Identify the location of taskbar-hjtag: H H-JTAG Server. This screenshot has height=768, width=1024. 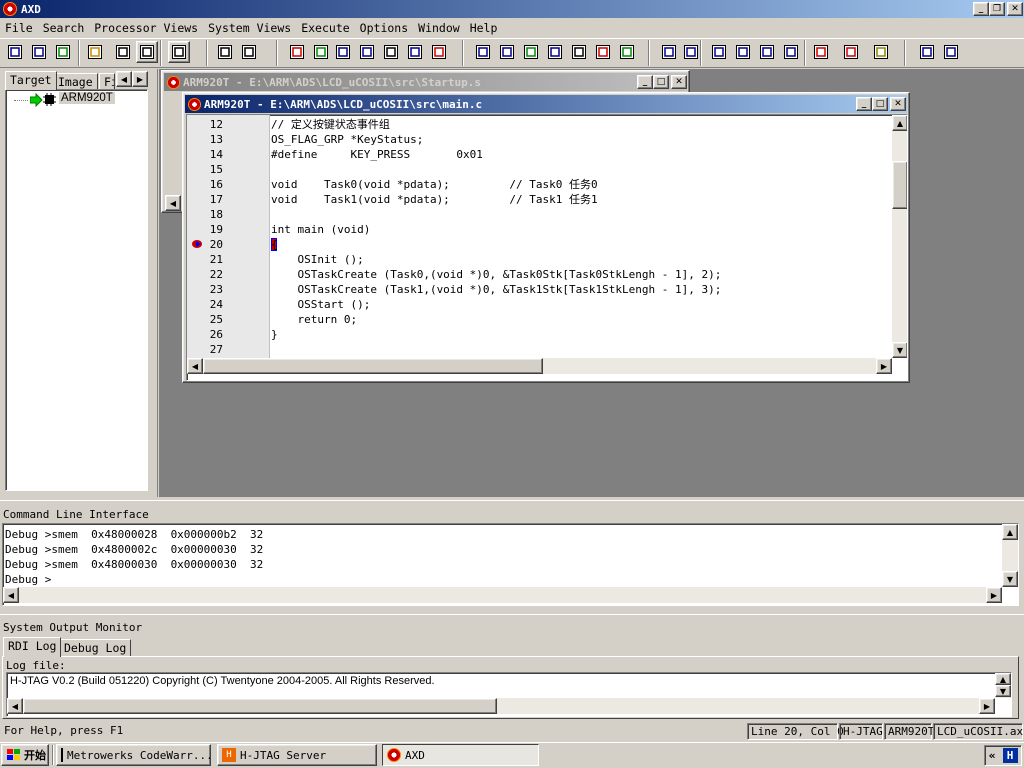
(297, 755).